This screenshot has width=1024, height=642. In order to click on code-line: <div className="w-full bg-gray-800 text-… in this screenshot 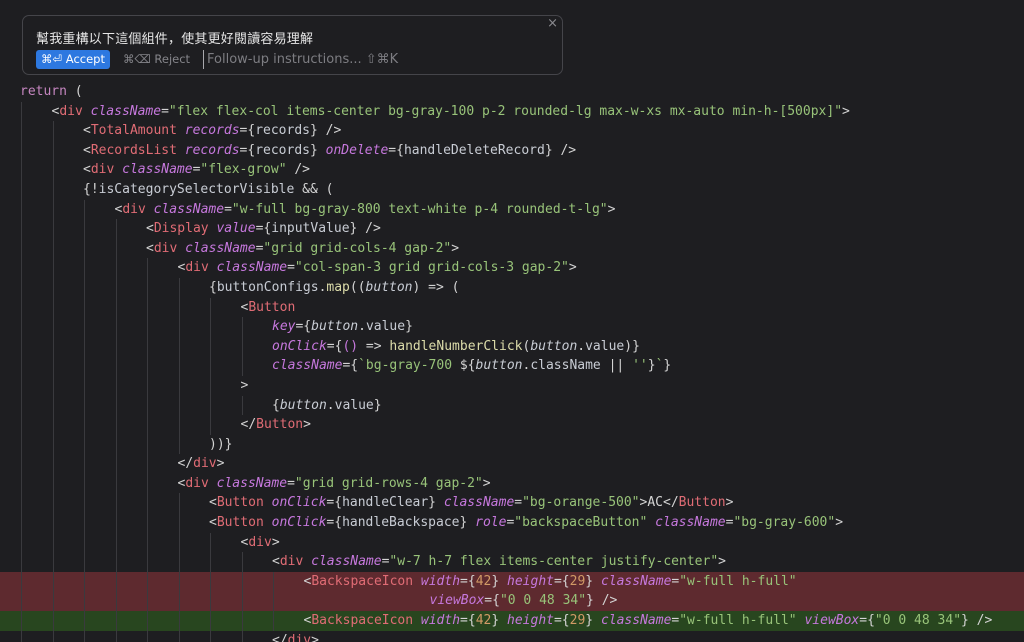, I will do `click(512, 209)`.